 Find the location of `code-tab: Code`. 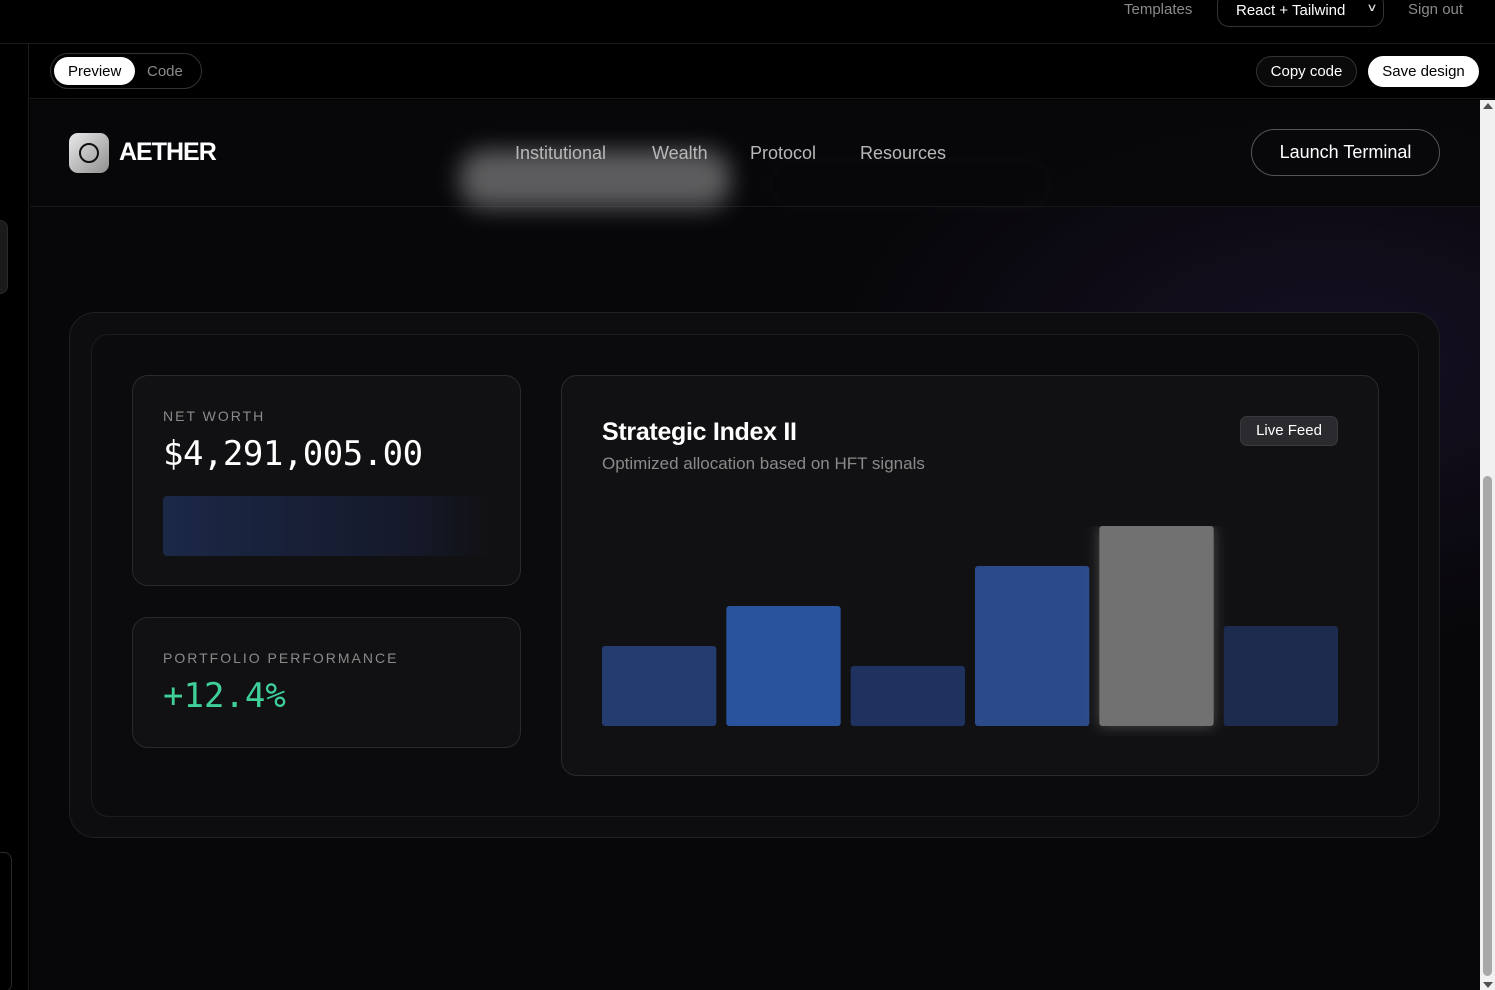

code-tab: Code is located at coordinates (165, 71).